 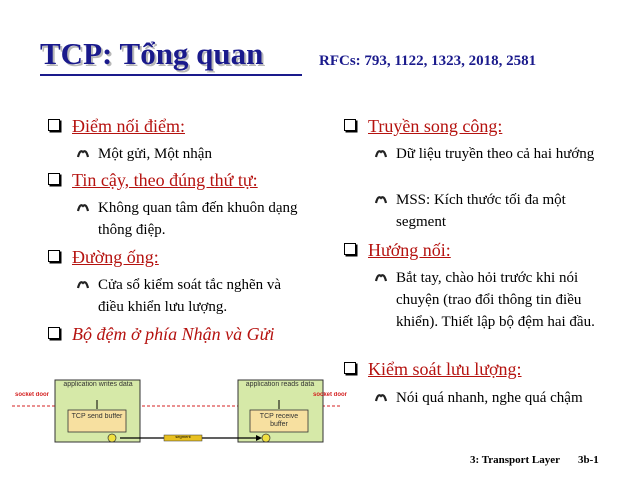 What do you see at coordinates (490, 154) in the screenshot?
I see `sub-bullet-bidirectional-data: Dữ liệu truyền theo cả hai hướng` at bounding box center [490, 154].